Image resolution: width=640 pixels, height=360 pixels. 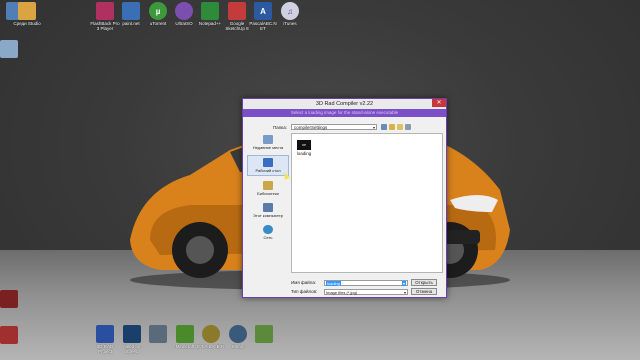 I want to click on filetype-row: Тип файлов: Image files (*.jpg) ▾ Отмена, so click(x=364, y=291).